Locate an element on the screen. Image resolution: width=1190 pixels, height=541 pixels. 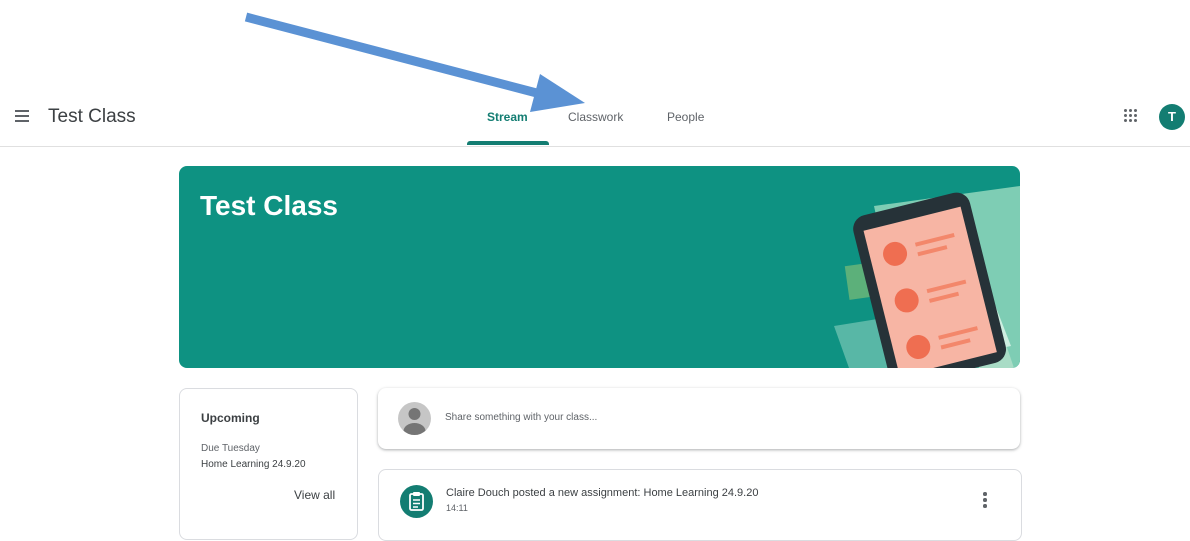
tab-classwork: Classwork is located at coordinates (595, 117).